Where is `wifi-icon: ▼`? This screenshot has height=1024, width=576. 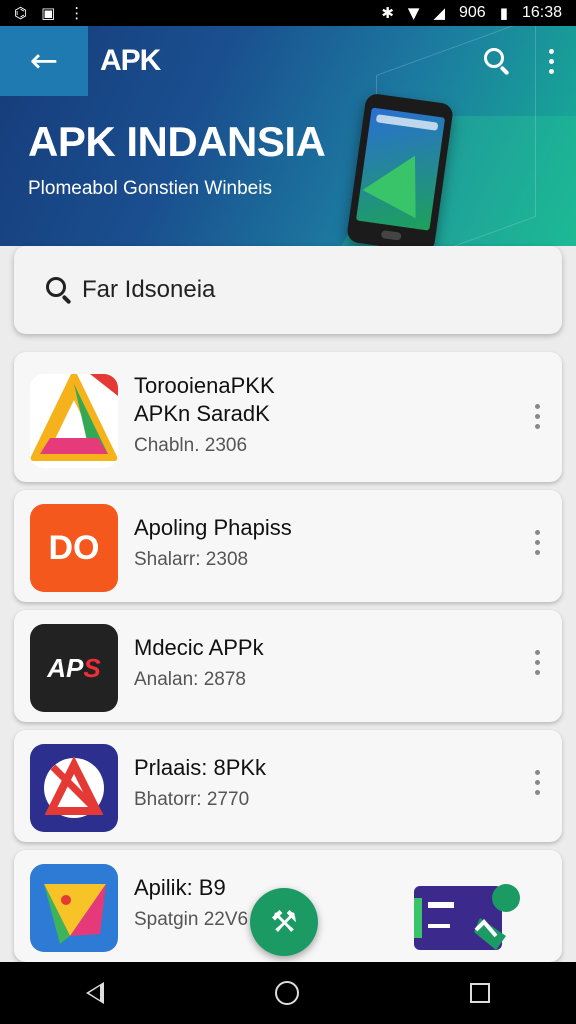
wifi-icon: ▼ is located at coordinates (413, 13).